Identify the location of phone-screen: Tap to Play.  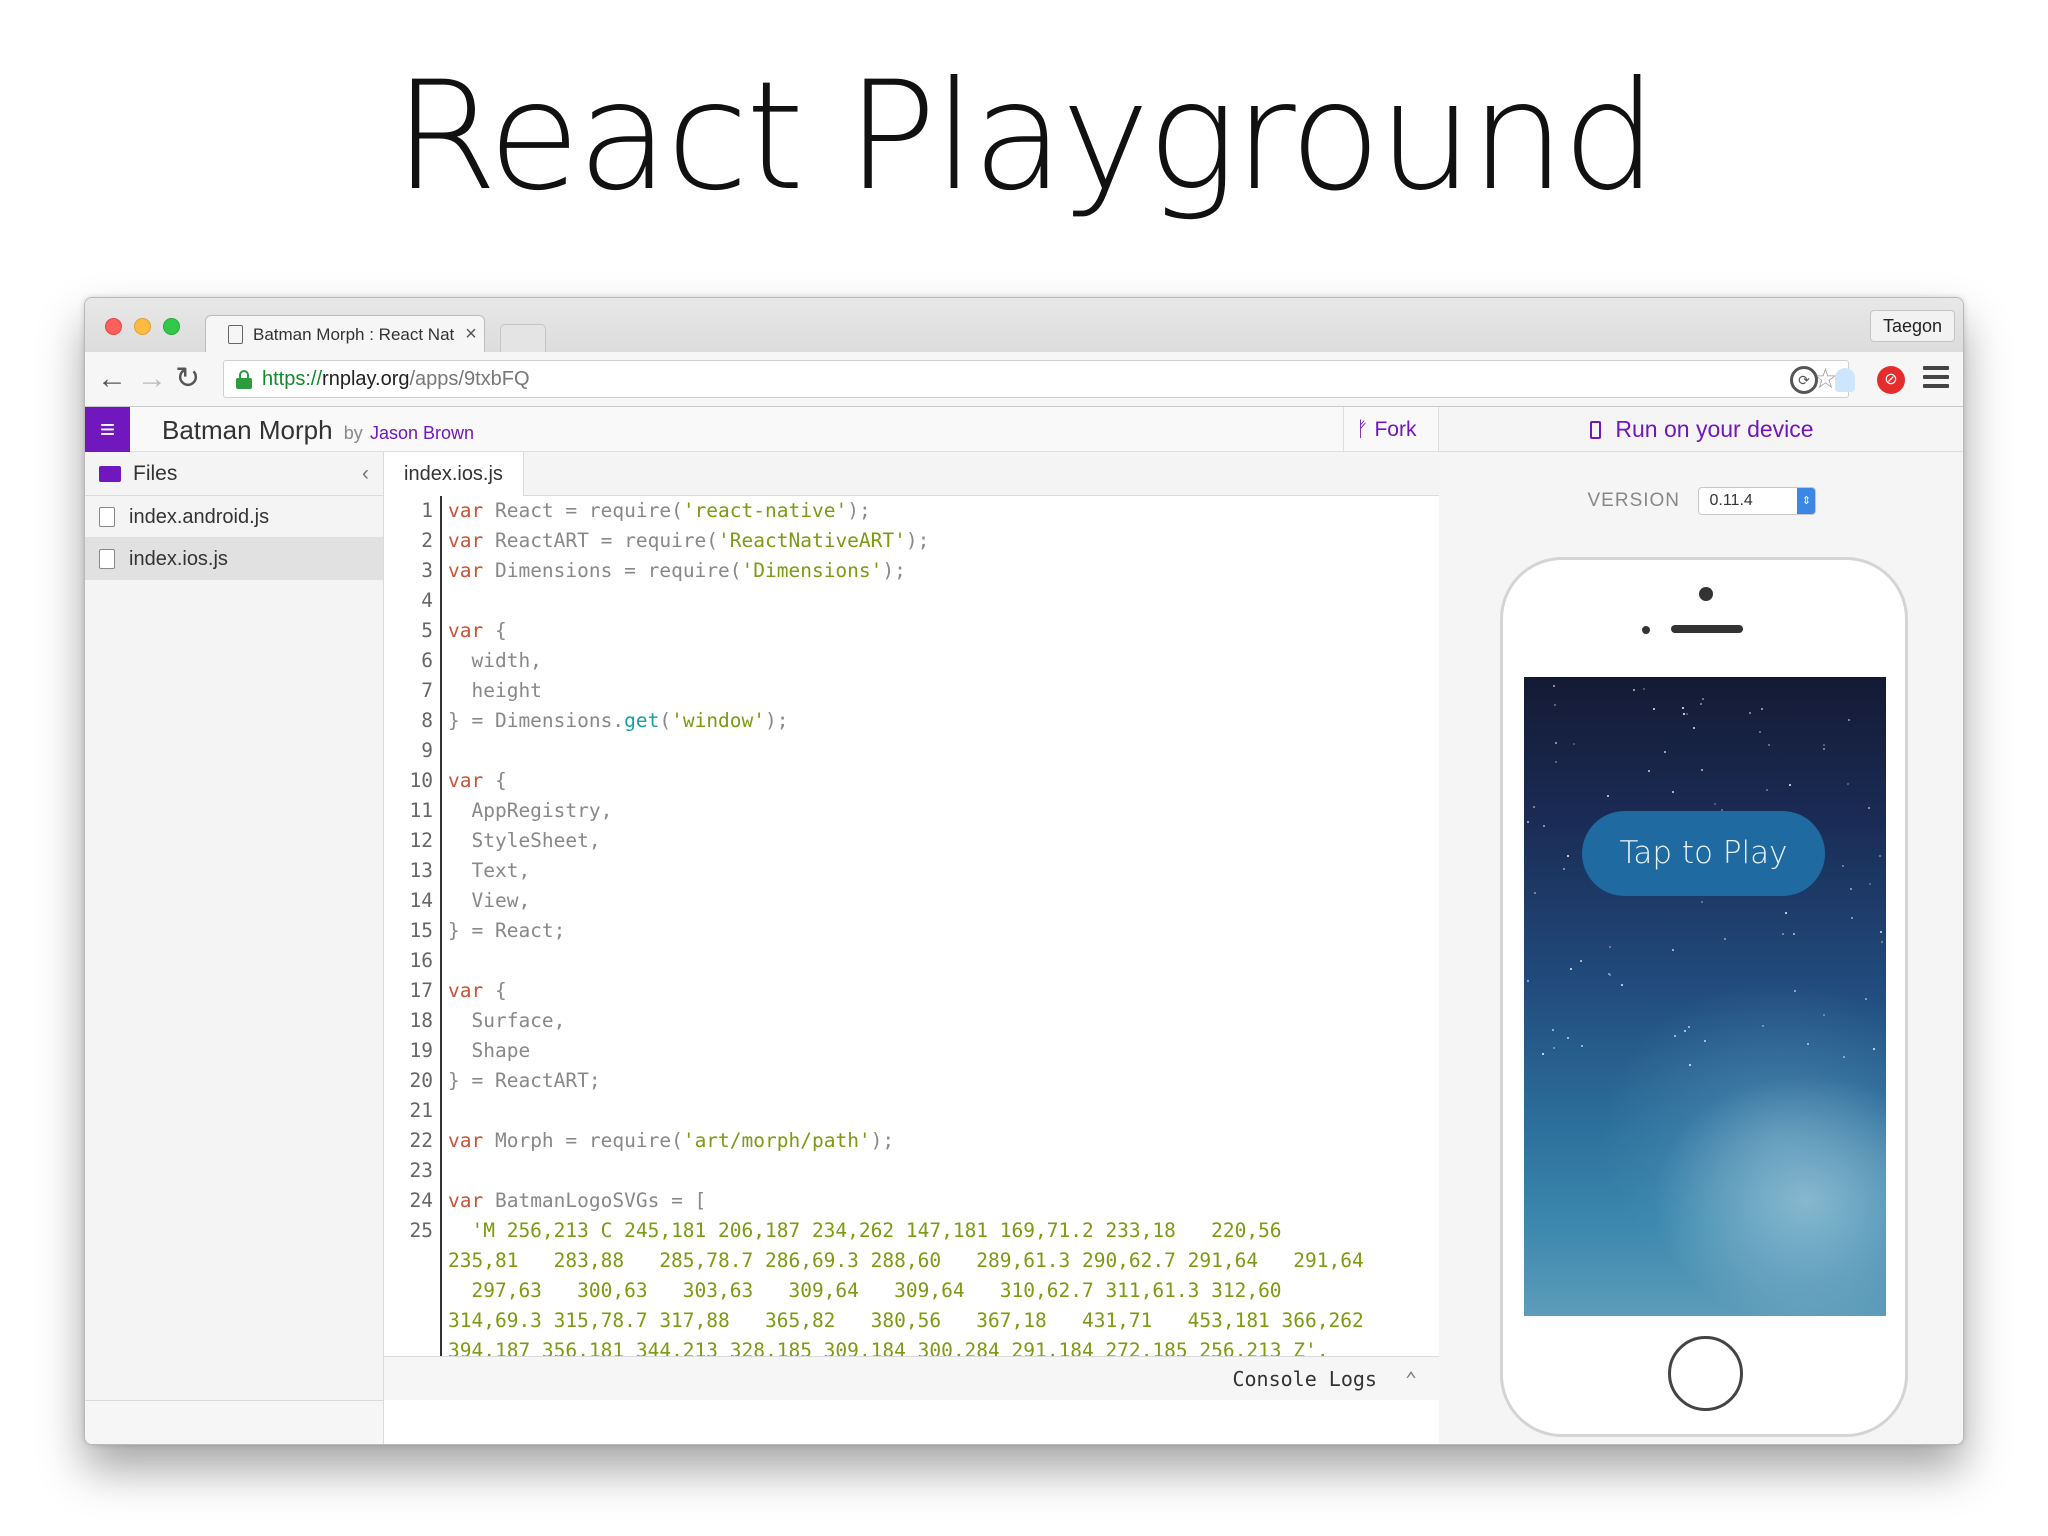
(1705, 996).